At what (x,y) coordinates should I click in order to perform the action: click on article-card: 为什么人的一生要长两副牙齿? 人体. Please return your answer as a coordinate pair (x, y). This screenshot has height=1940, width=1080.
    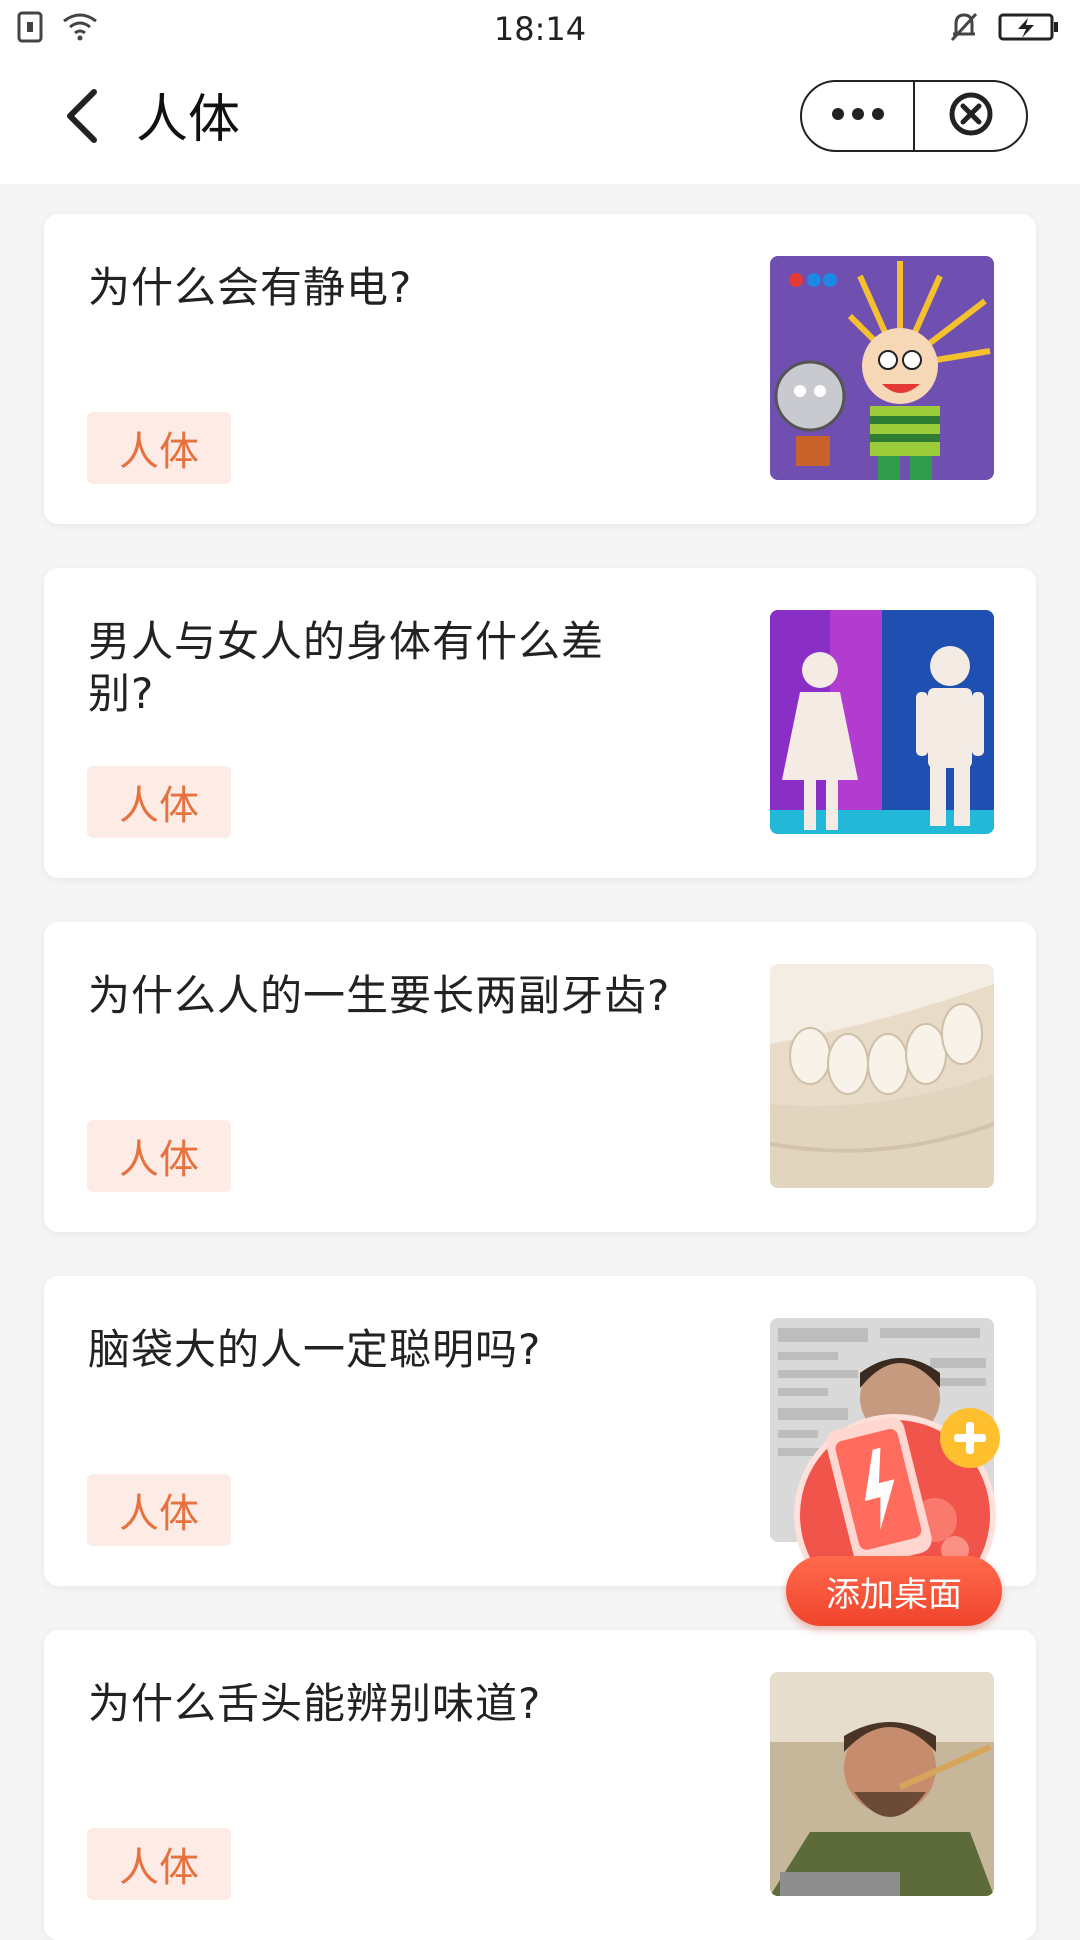
    Looking at the image, I should click on (540, 1077).